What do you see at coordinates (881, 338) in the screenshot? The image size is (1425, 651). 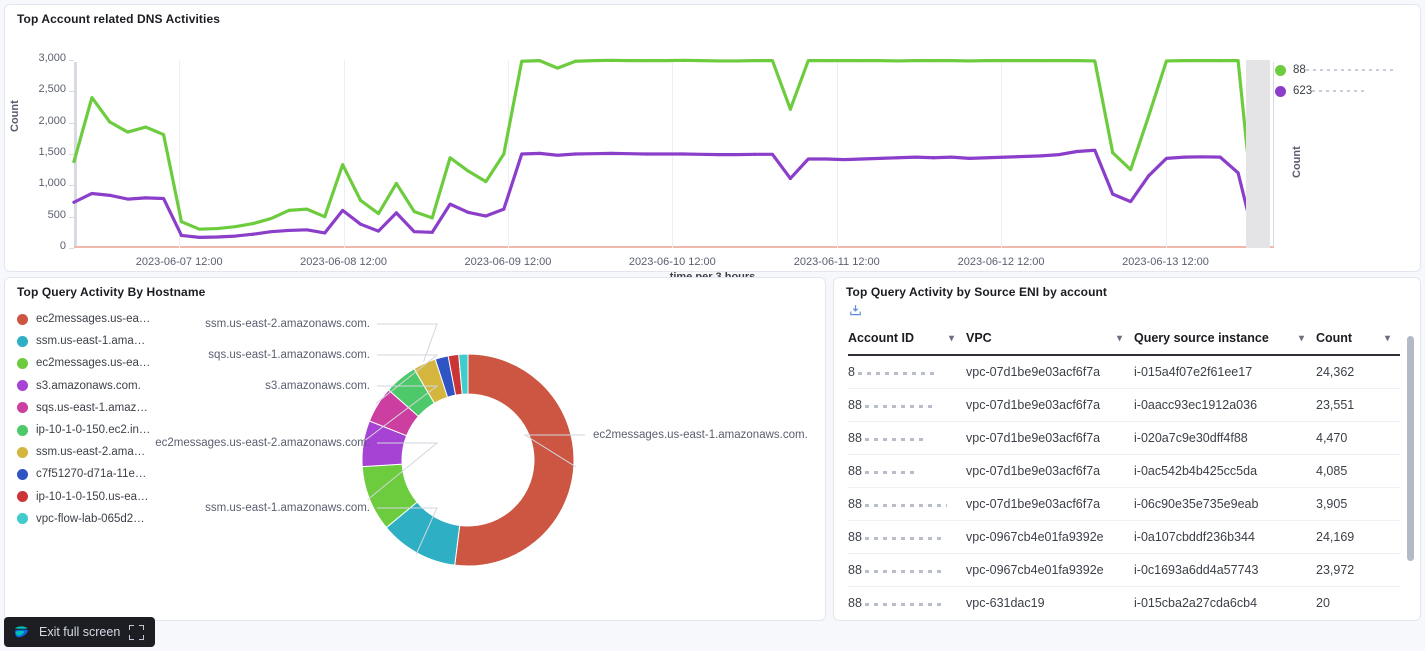 I see `col-label-account-id: Account ID` at bounding box center [881, 338].